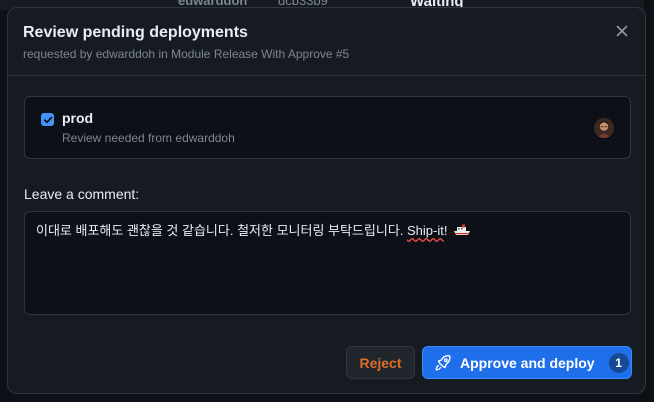  I want to click on environment-checkbox, so click(47, 119).